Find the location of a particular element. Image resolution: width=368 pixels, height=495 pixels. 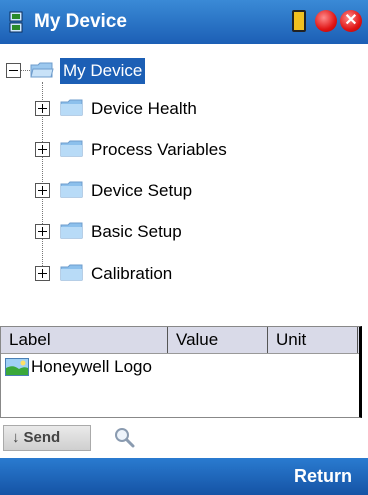

close-icon: ✕ is located at coordinates (351, 20).